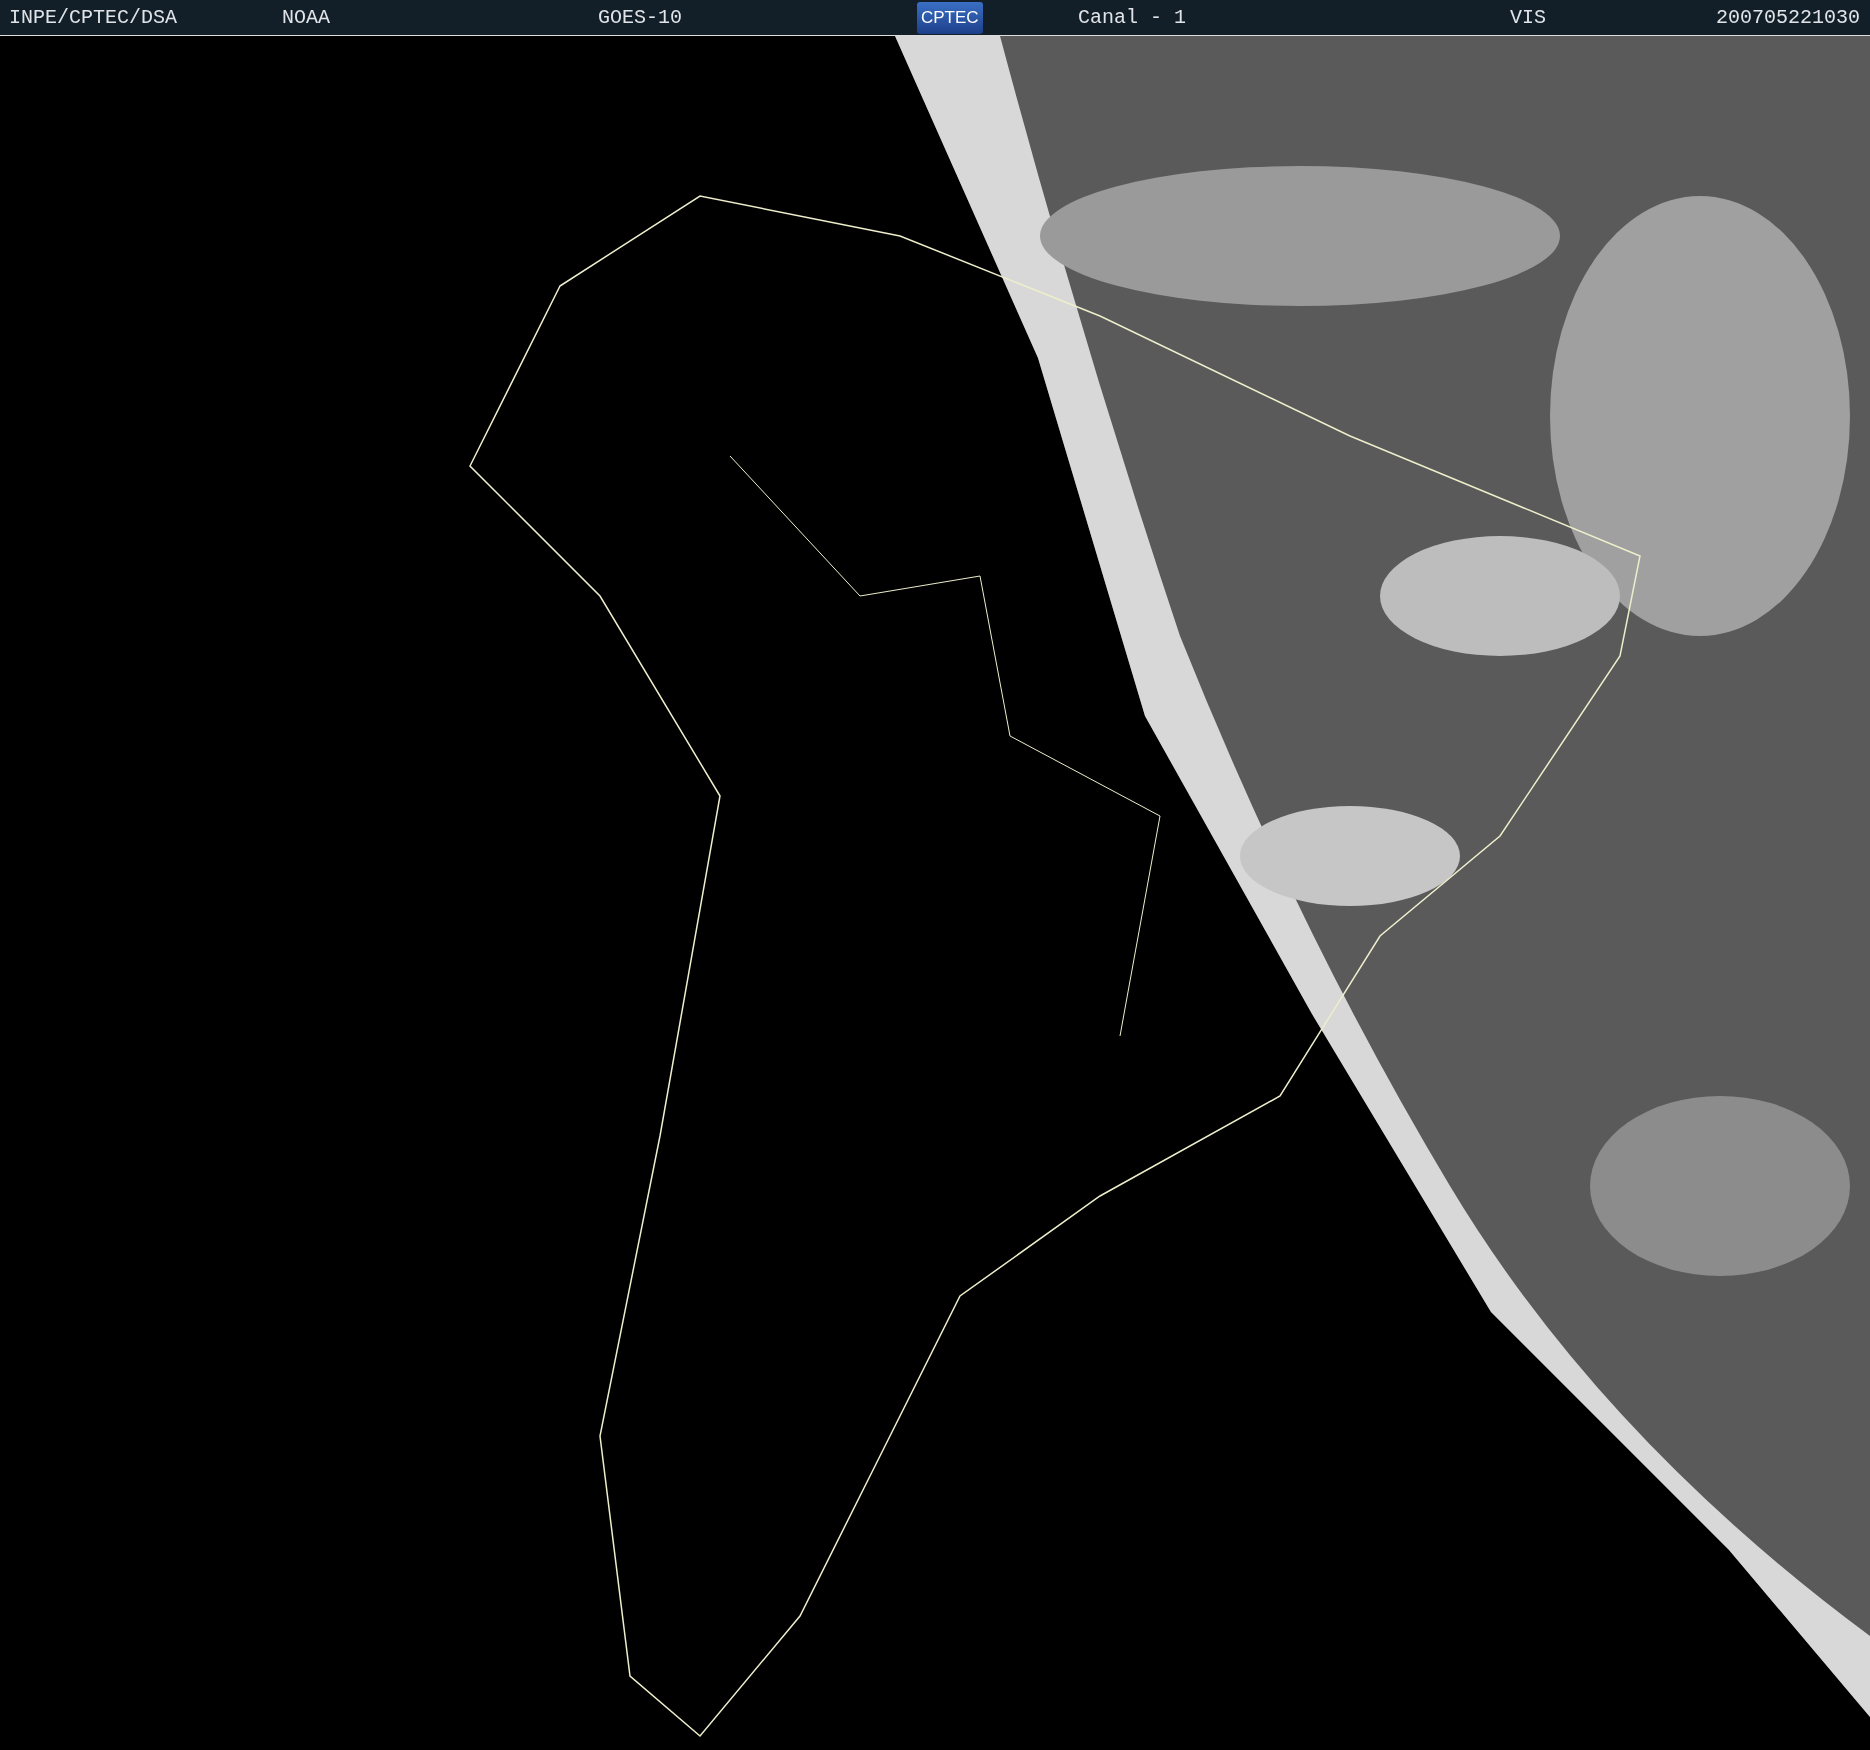 The height and width of the screenshot is (1750, 1870). What do you see at coordinates (1528, 17) in the screenshot?
I see `header-label: VIS` at bounding box center [1528, 17].